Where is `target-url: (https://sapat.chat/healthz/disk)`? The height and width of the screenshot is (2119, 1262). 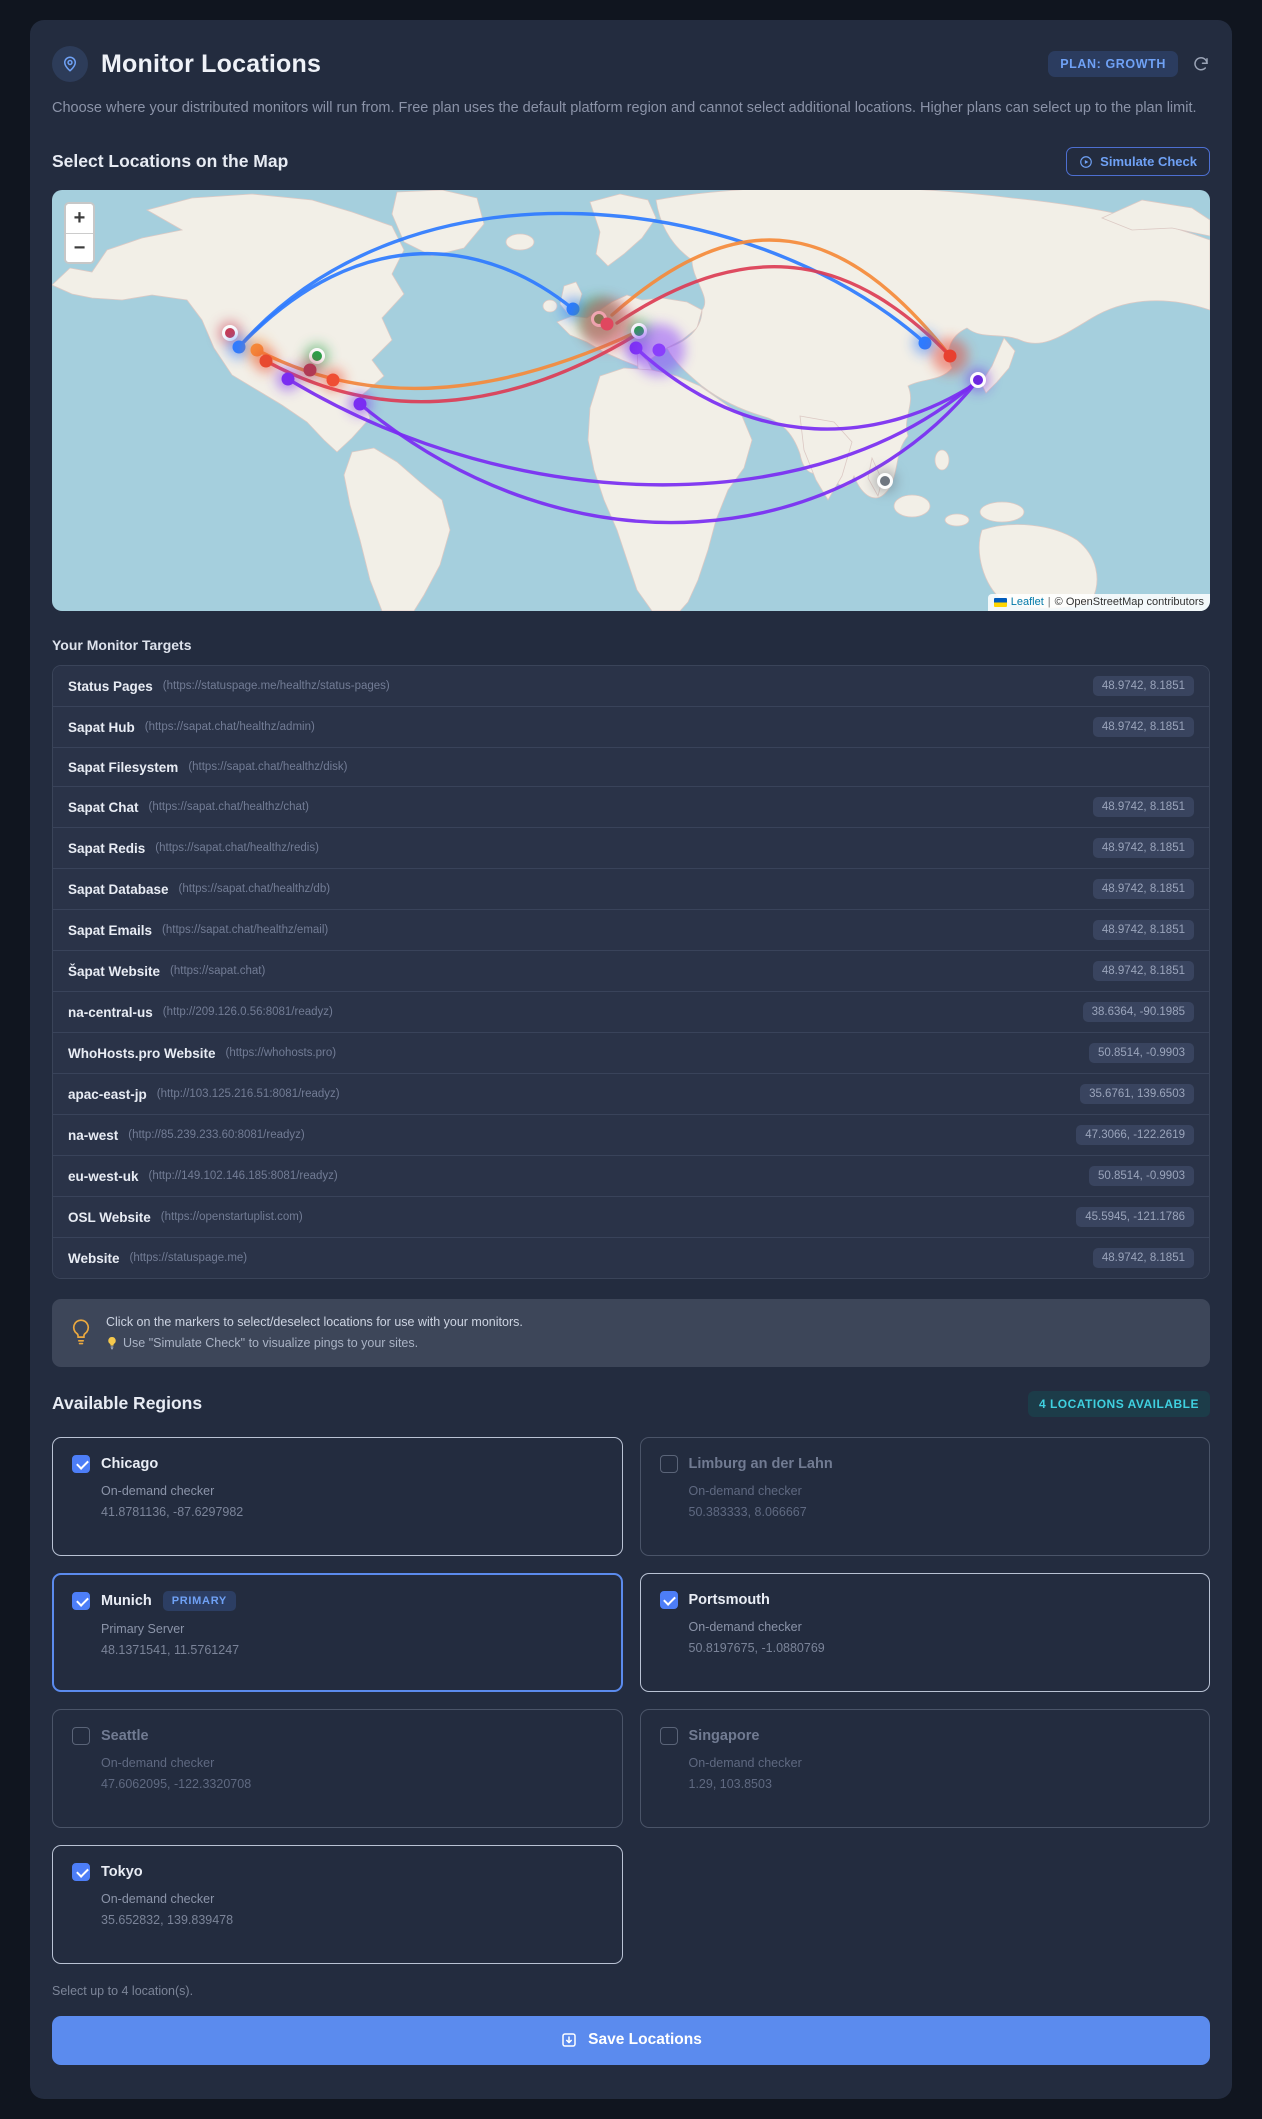 target-url: (https://sapat.chat/healthz/disk) is located at coordinates (268, 767).